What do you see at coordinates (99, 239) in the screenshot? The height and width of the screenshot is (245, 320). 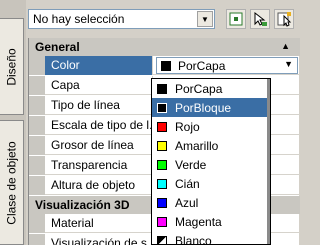 I see `property-name: Visualización de s` at bounding box center [99, 239].